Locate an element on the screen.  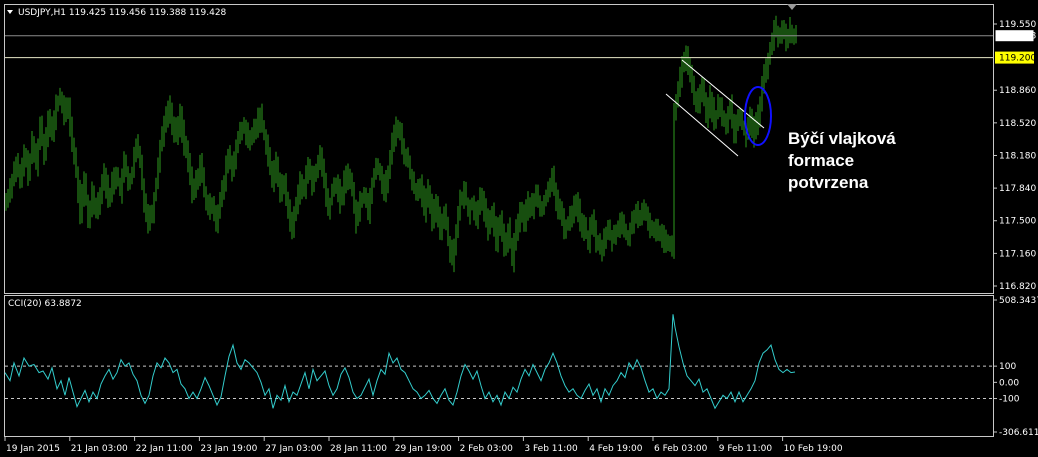
time-tick-label: 9 Feb 11:00 is located at coordinates (746, 449).